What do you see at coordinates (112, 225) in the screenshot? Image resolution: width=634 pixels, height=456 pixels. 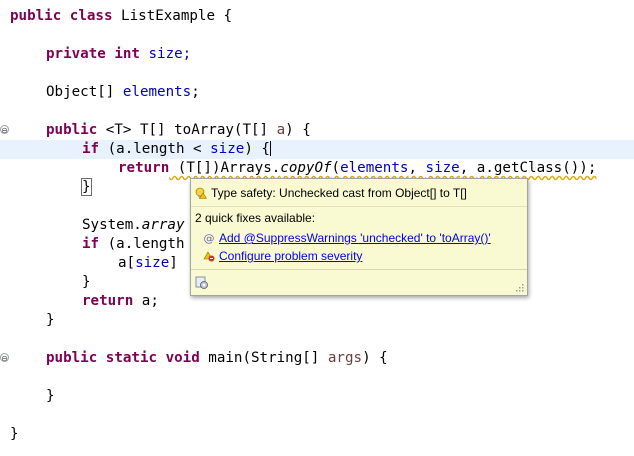 I see `code-text: System.` at bounding box center [112, 225].